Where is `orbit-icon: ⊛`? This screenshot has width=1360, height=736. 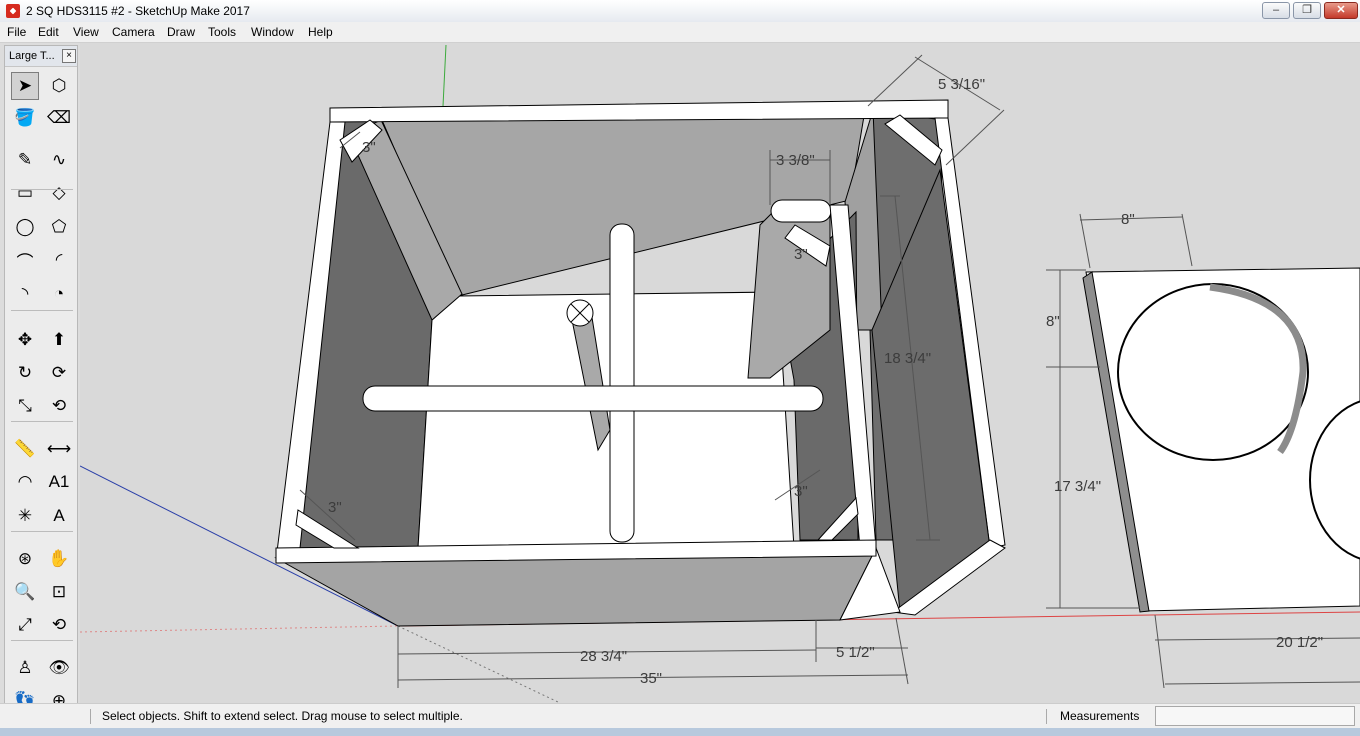
orbit-icon: ⊛ is located at coordinates (25, 559).